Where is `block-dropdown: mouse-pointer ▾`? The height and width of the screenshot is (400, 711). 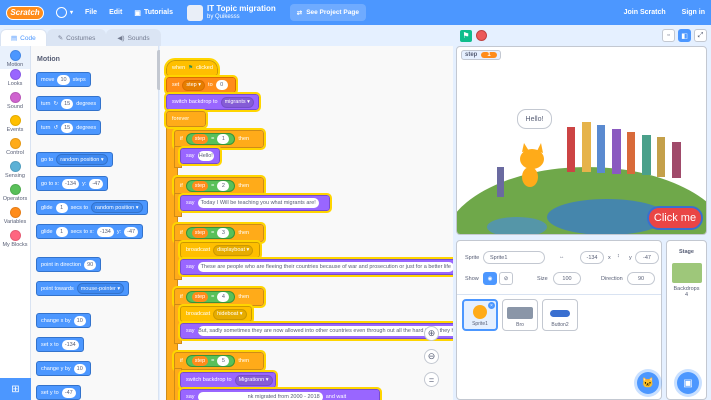
block-dropdown: mouse-pointer ▾ is located at coordinates (100, 288).